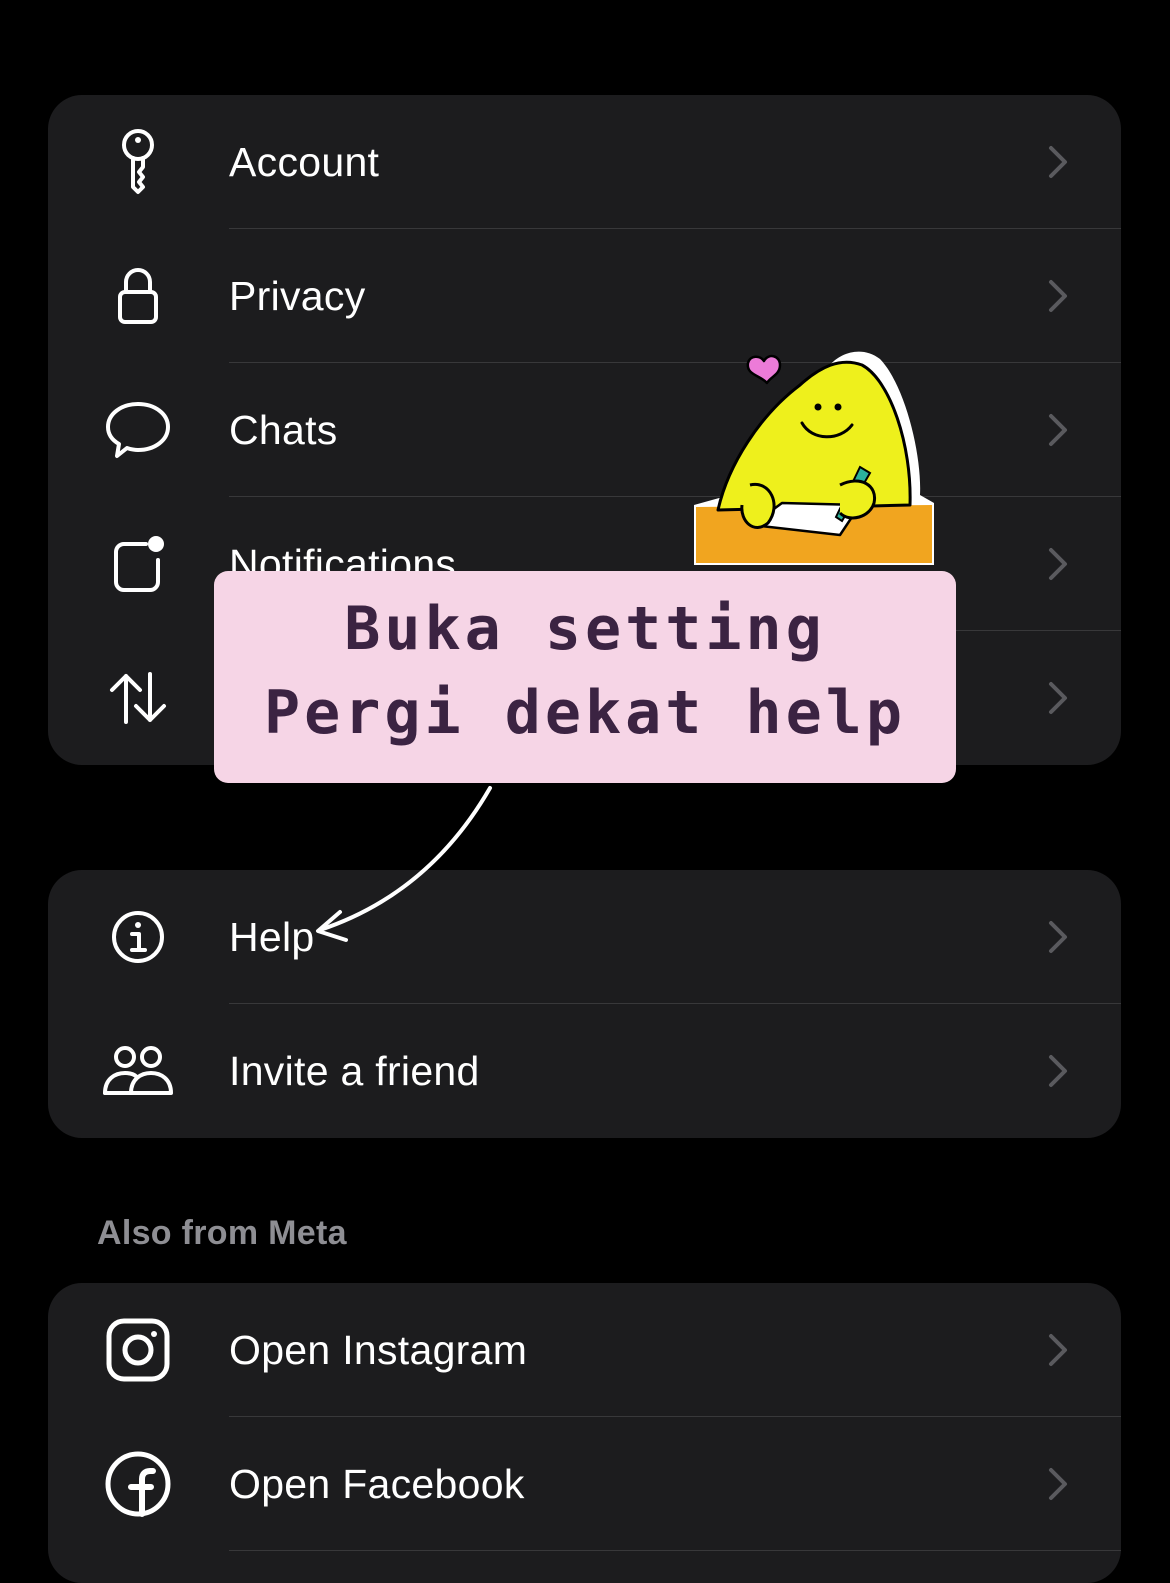 This screenshot has width=1170, height=1583. I want to click on settings-row-open-instagram: Open Instagram, so click(584, 1350).